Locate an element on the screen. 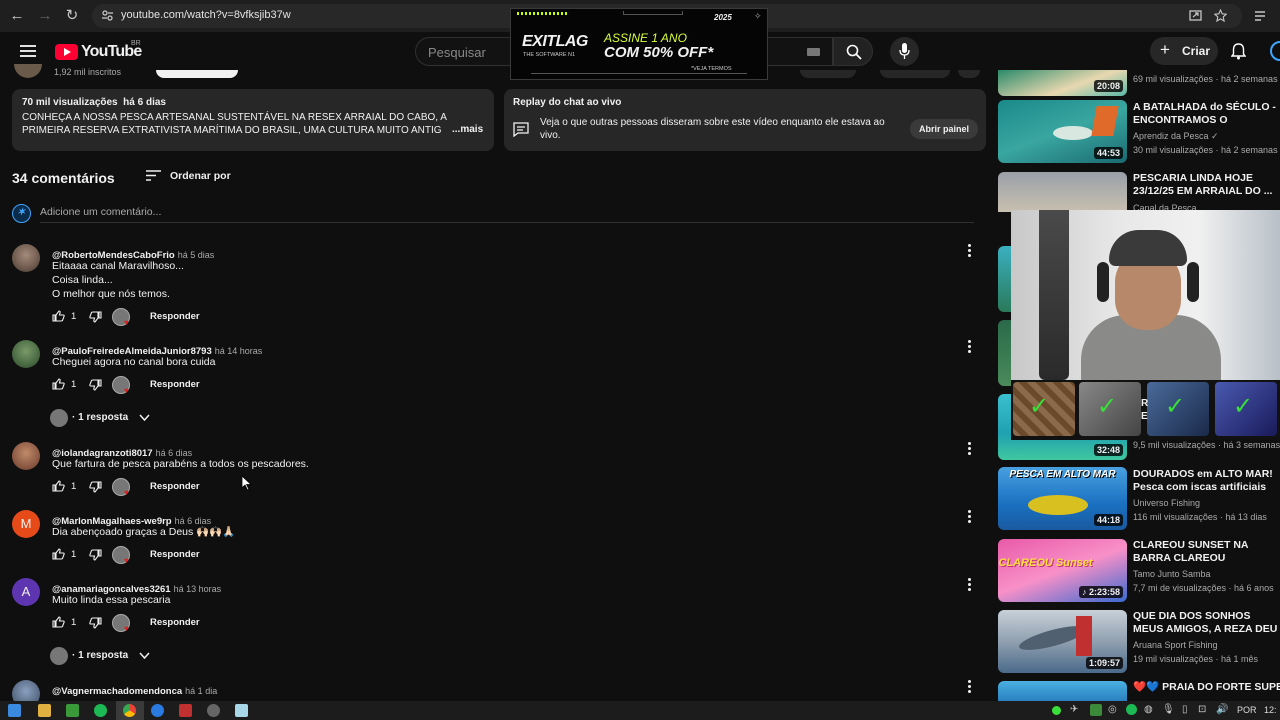 The width and height of the screenshot is (1280, 720). spotify-icon is located at coordinates (100, 710).